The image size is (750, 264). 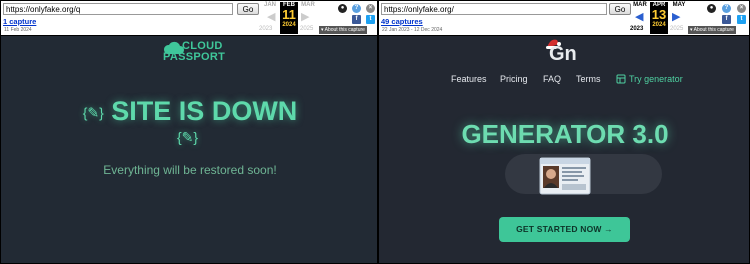 What do you see at coordinates (342, 8) in the screenshot?
I see `user-icon: ●` at bounding box center [342, 8].